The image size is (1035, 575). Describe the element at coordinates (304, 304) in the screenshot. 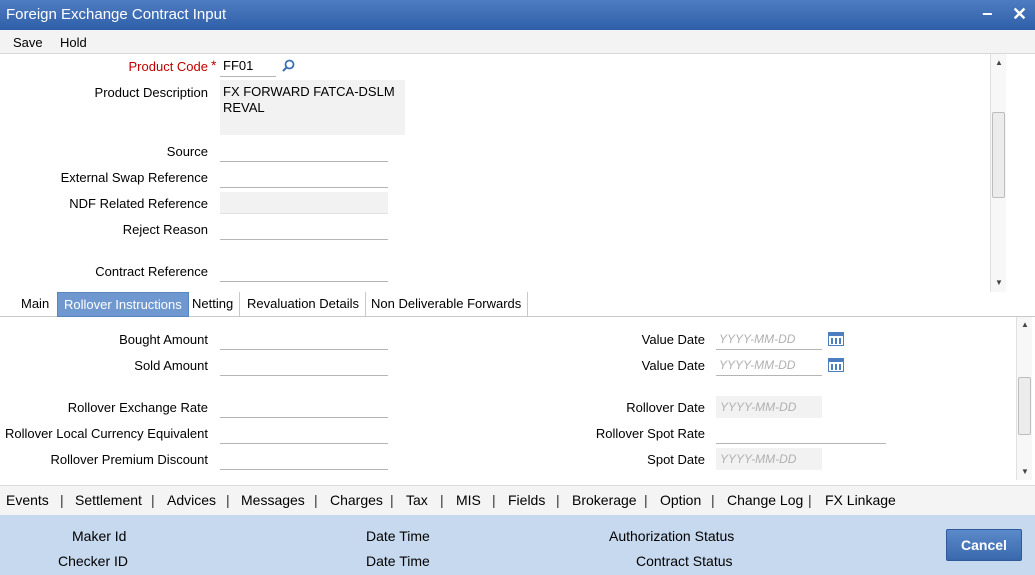

I see `tab-revaluation-details: Revaluation Details` at that location.